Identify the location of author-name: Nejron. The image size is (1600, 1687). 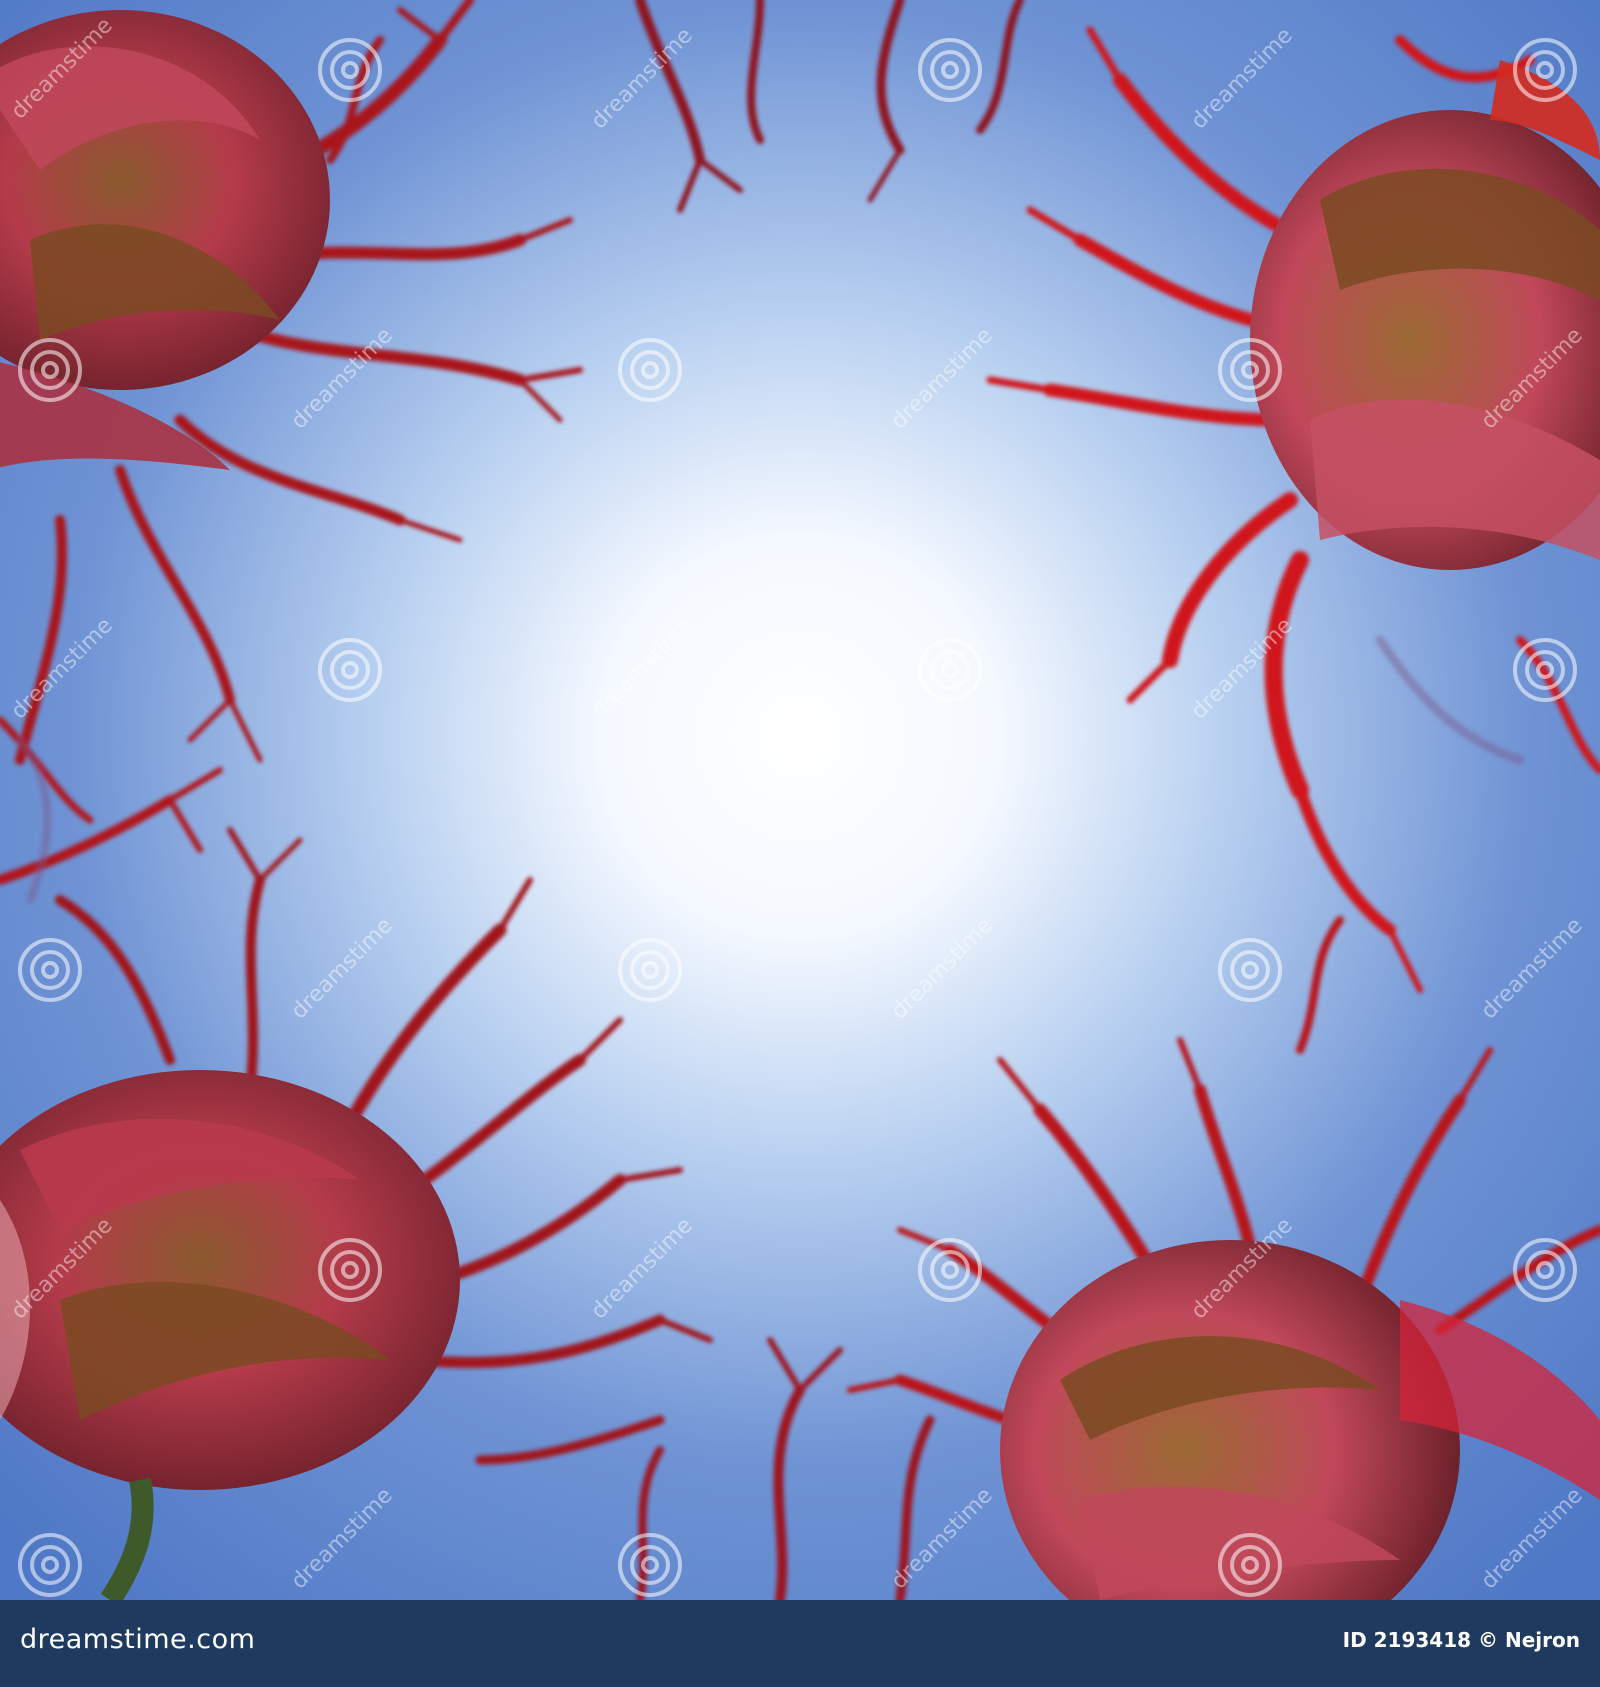
(1542, 1640).